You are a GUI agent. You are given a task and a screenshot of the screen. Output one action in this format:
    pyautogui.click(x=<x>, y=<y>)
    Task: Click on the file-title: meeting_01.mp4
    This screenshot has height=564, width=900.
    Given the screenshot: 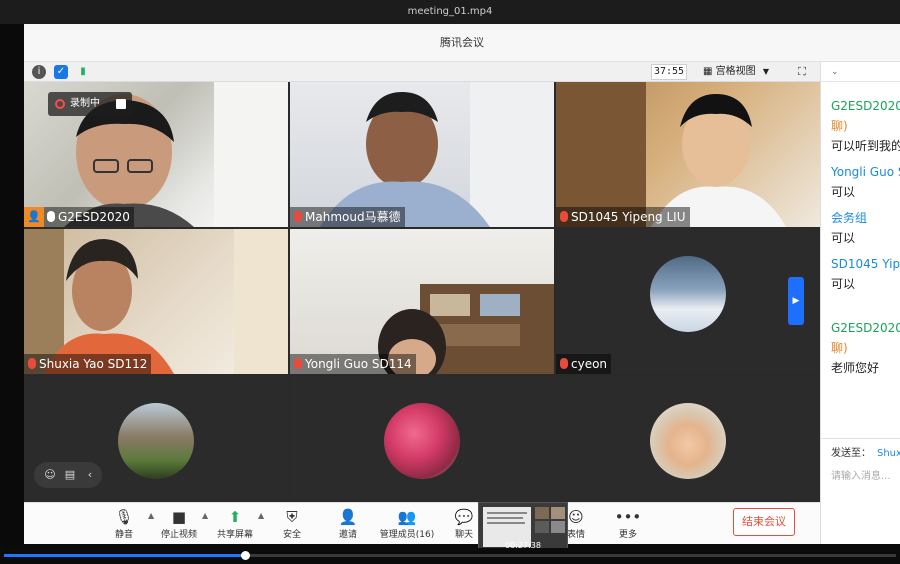 What is the action you would take?
    pyautogui.click(x=450, y=11)
    